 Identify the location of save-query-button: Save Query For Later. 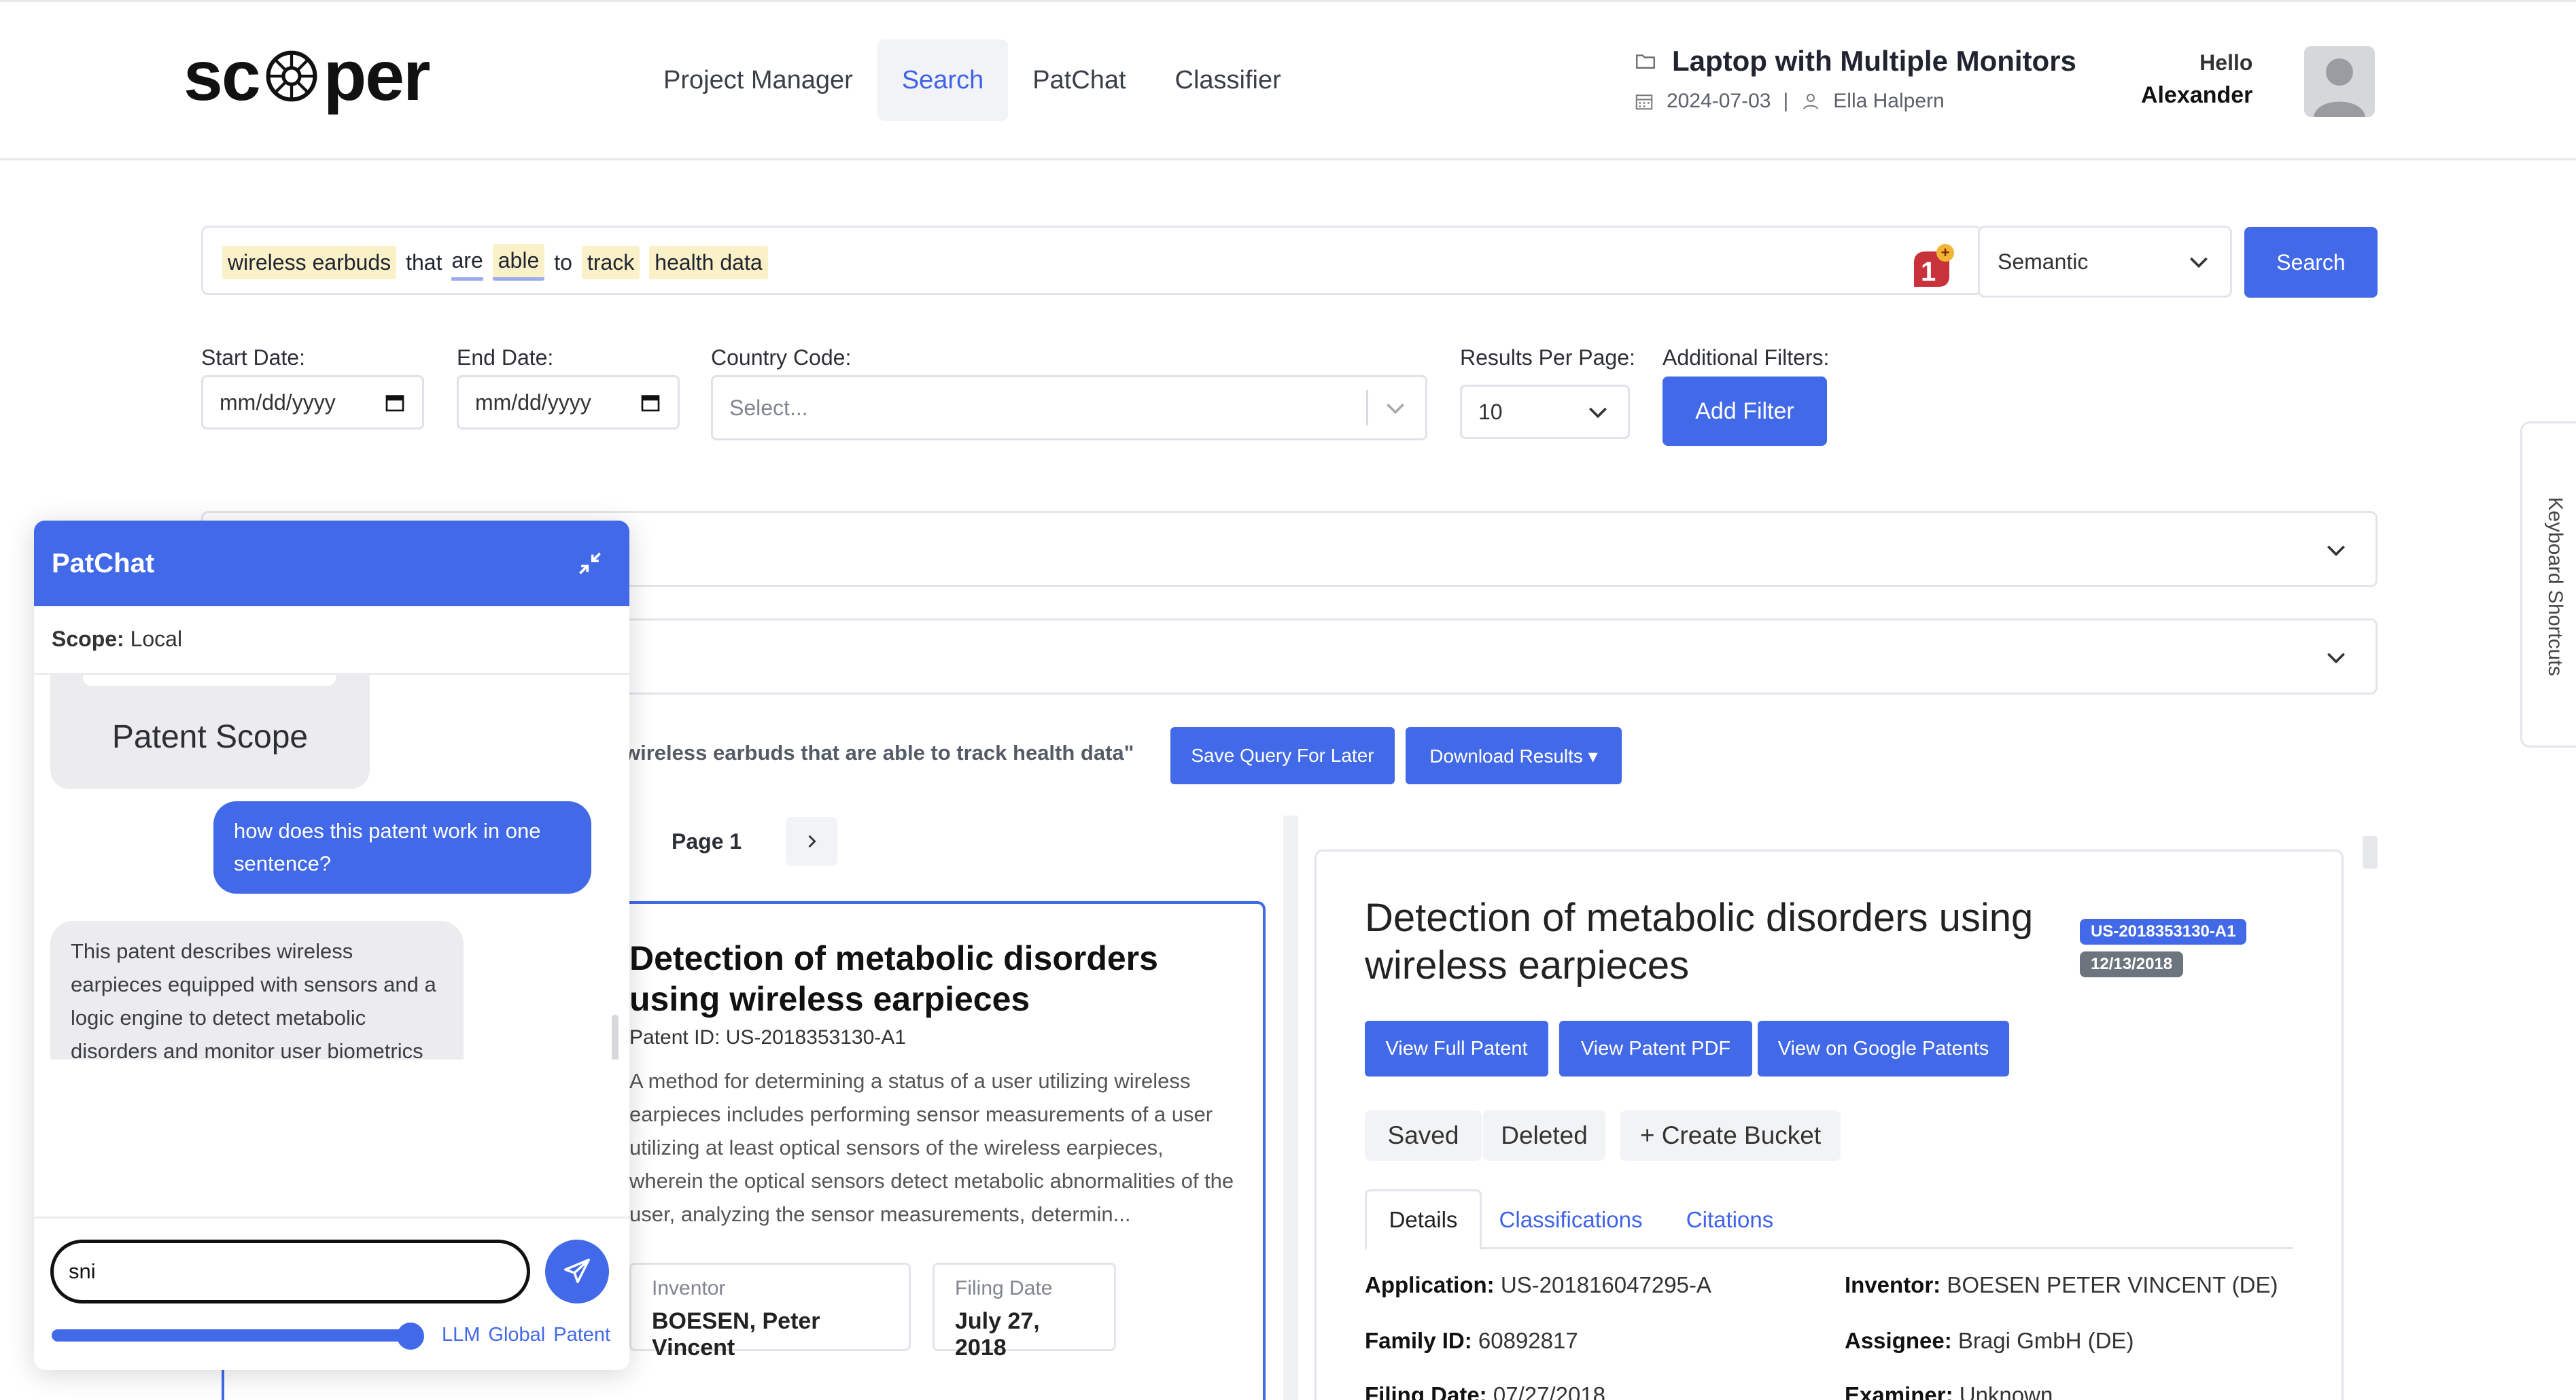
(1282, 756).